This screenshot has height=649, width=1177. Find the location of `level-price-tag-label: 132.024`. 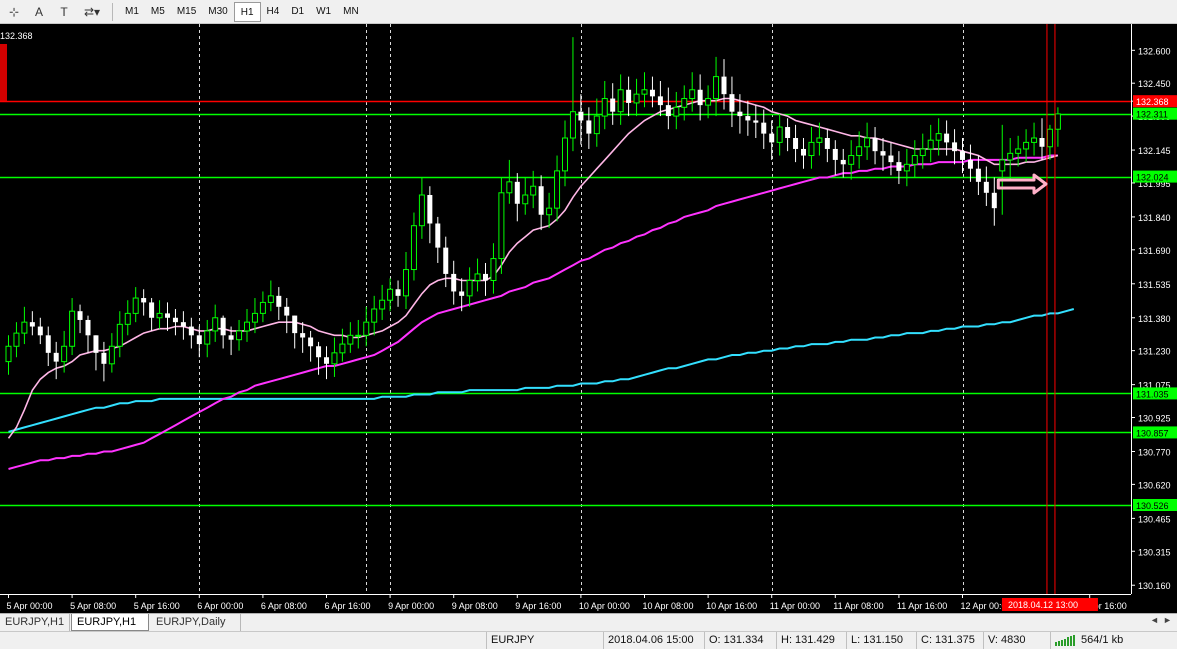

level-price-tag-label: 132.024 is located at coordinates (1152, 178).